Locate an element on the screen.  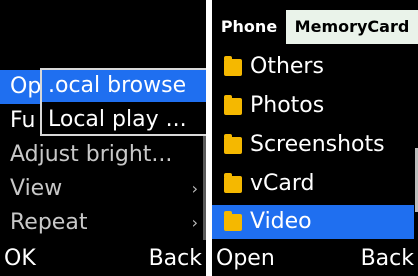
ok-softkey: OK is located at coordinates (20, 259).